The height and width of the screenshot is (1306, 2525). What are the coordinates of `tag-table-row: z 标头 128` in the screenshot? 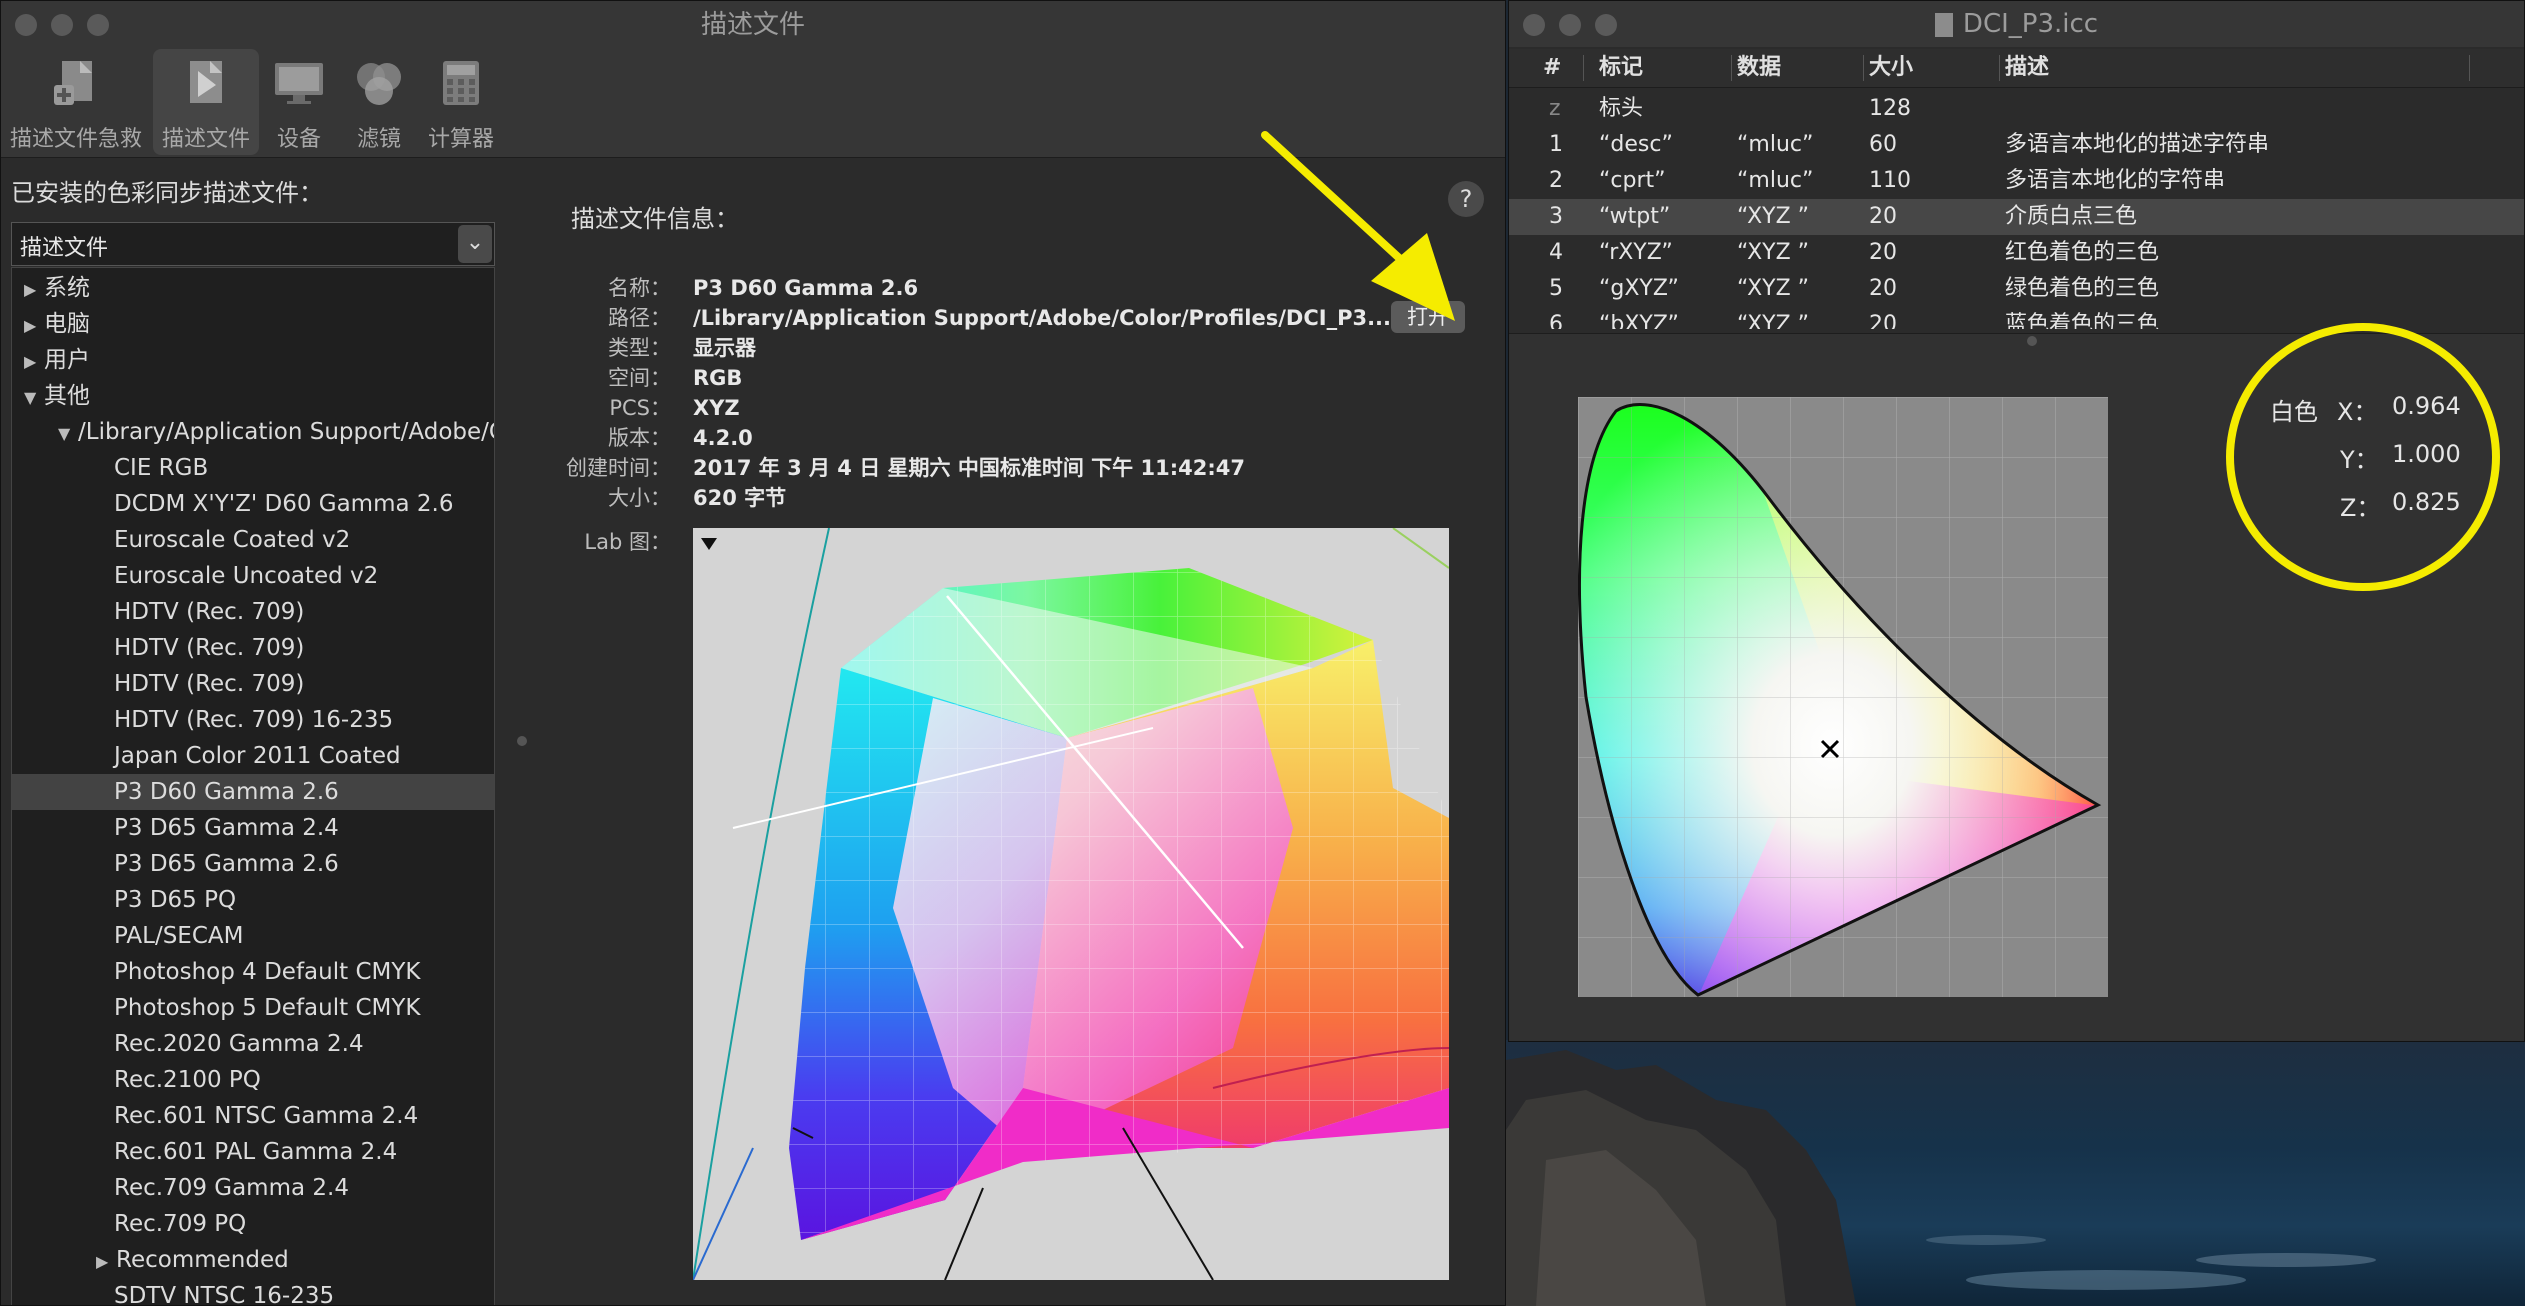 It's located at (2016, 109).